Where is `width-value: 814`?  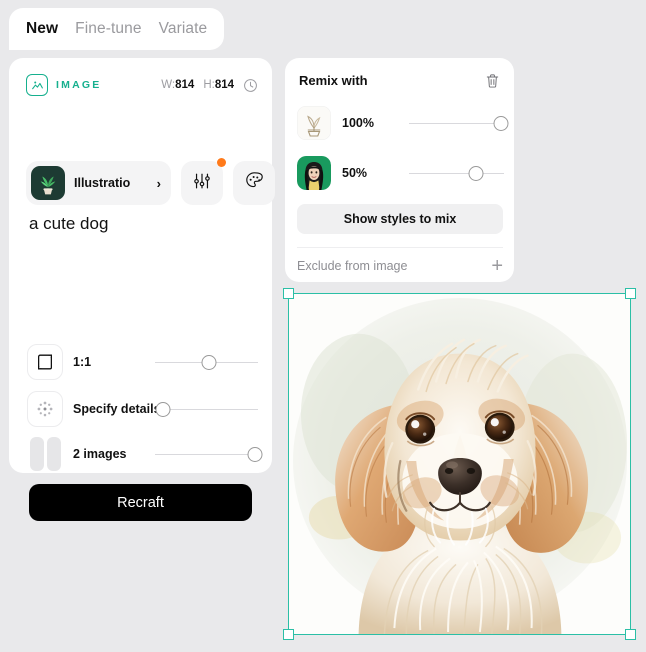
width-value: 814 is located at coordinates (185, 85).